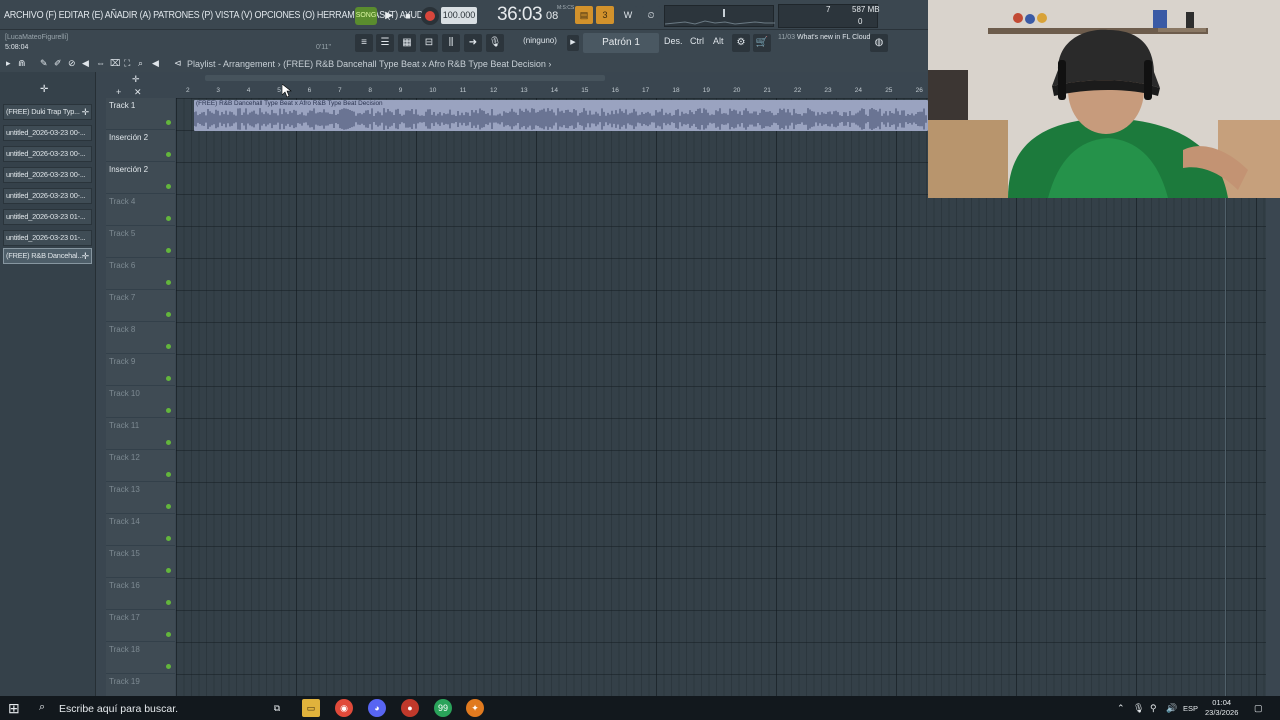  I want to click on track-header: Track 4, so click(140, 210).